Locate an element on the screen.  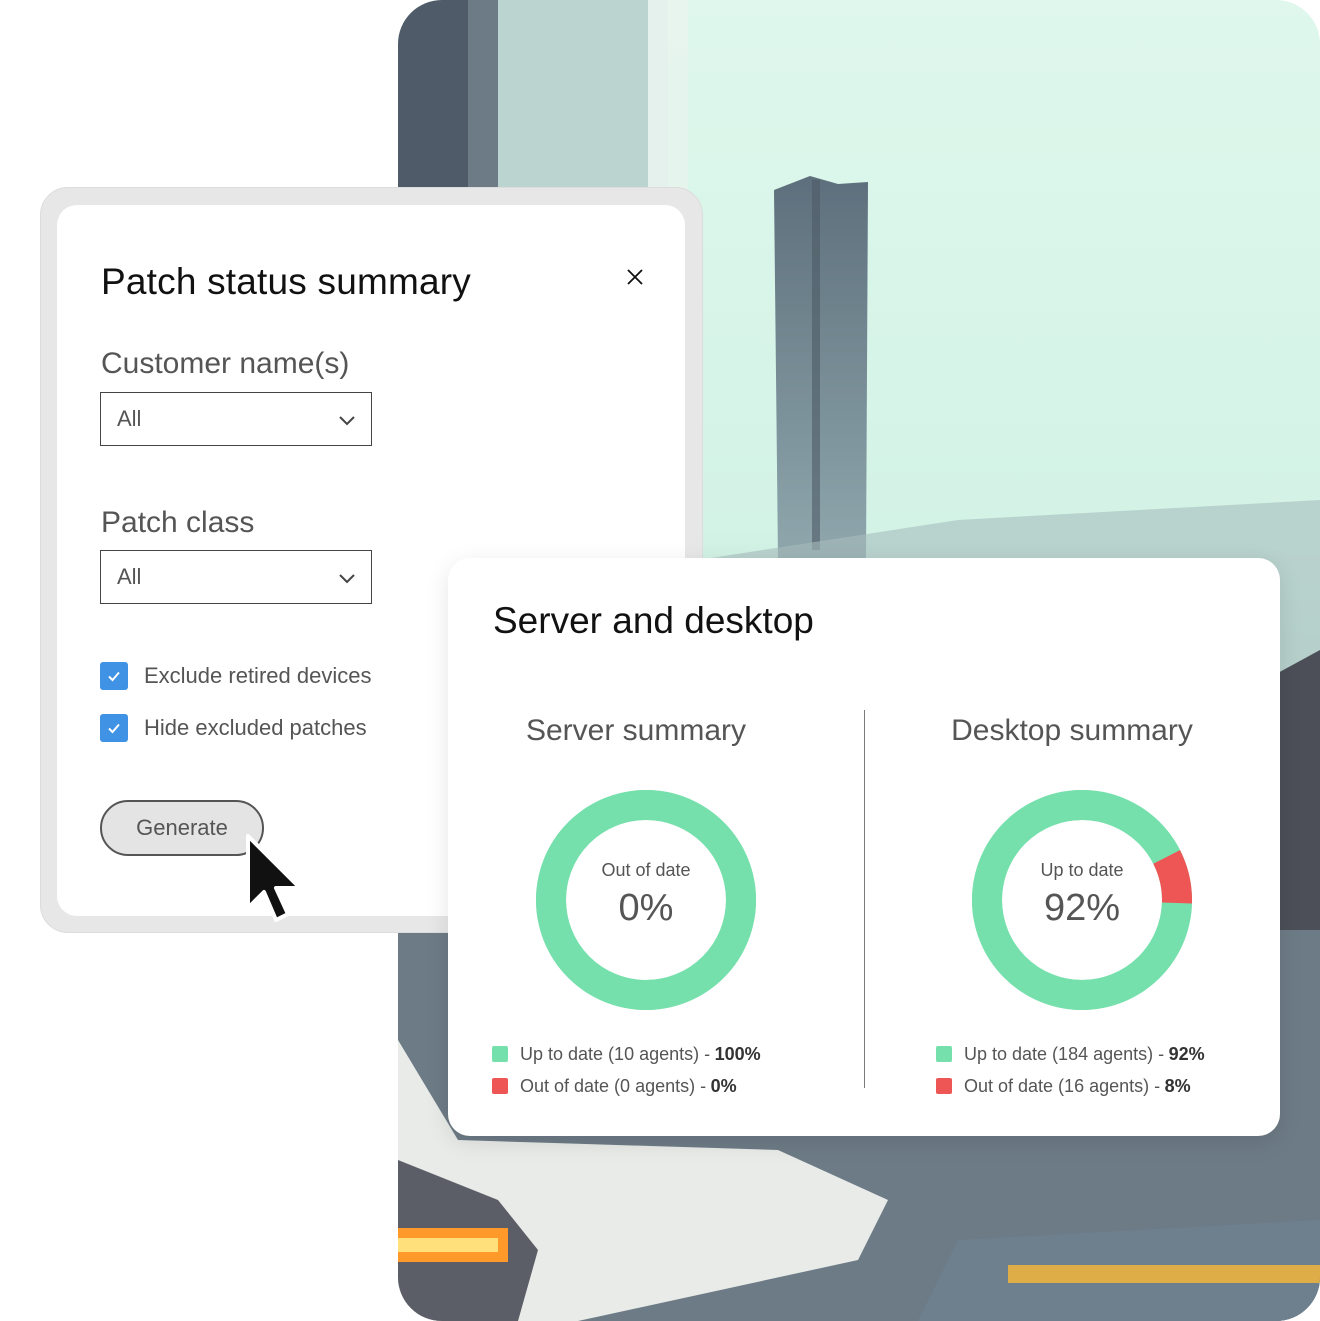
legend-item-up-to-date: Up to date (184 agents) - 92% is located at coordinates (1070, 1054).